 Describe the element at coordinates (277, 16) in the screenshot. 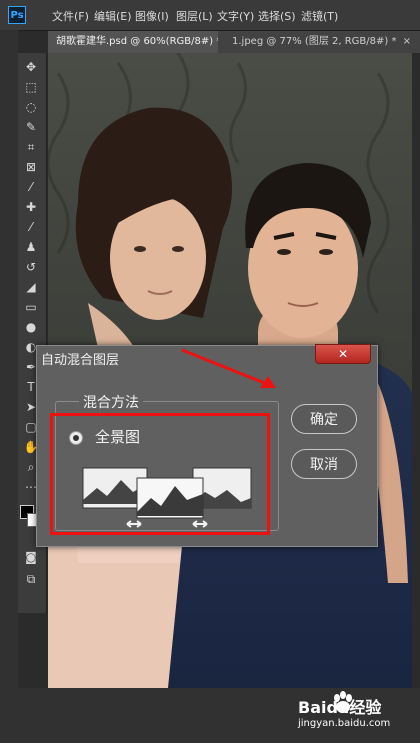

I see `menu-select: 选择(S)` at that location.